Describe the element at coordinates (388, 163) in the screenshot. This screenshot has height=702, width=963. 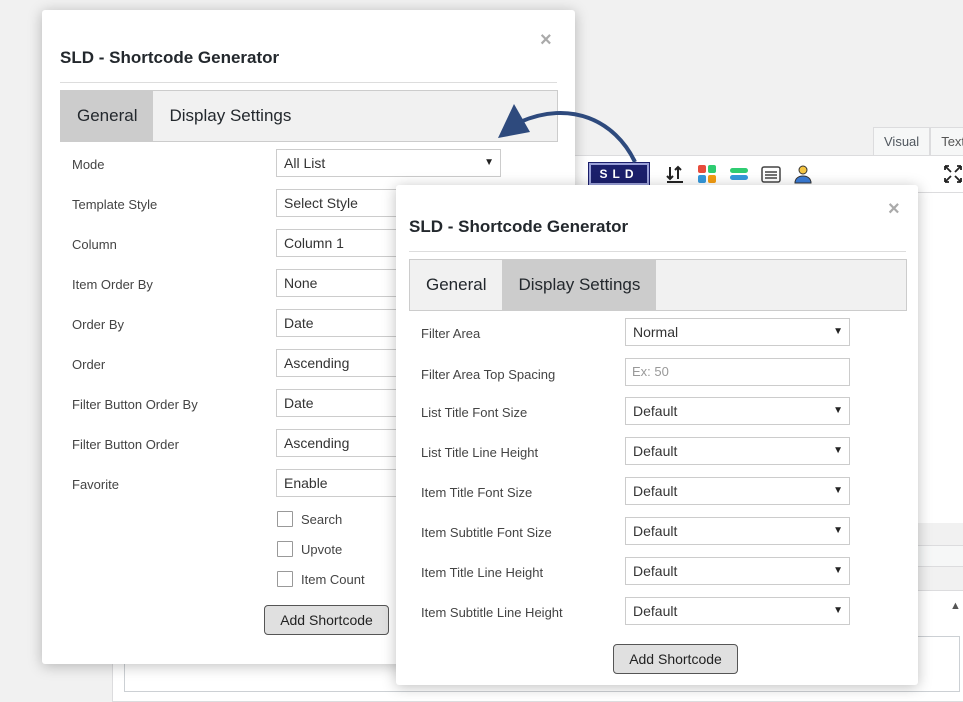
I see `mode-select: All List ▼` at that location.